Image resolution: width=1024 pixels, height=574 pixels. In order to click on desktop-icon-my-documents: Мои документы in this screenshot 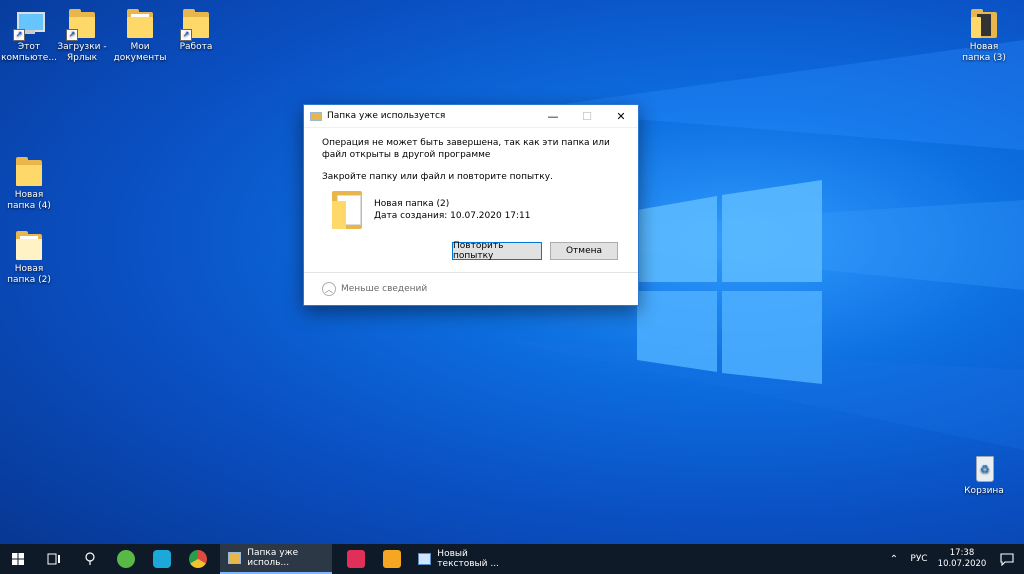, I will do `click(140, 36)`.